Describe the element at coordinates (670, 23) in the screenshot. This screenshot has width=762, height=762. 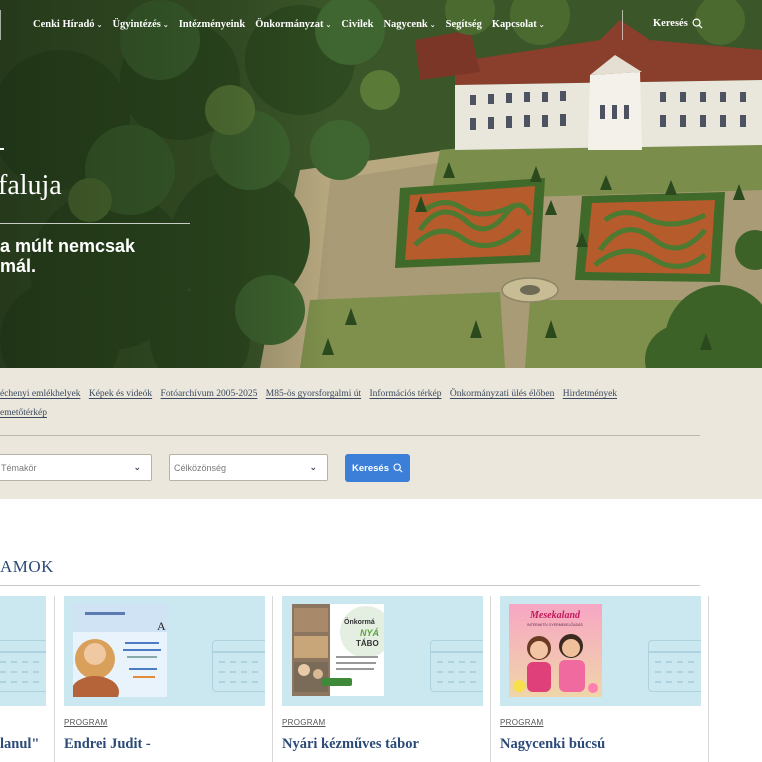
I see `header-search-label: Keresés` at that location.